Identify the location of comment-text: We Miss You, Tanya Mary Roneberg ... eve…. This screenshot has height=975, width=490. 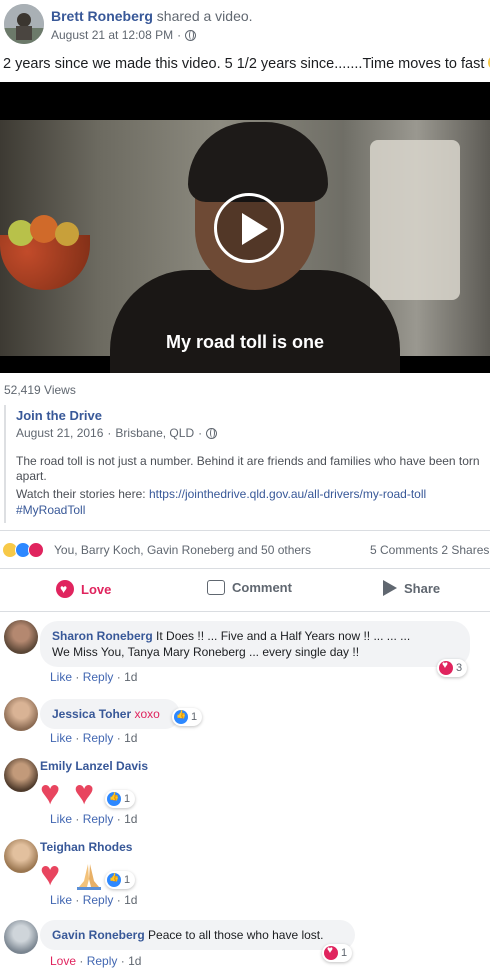
(206, 652).